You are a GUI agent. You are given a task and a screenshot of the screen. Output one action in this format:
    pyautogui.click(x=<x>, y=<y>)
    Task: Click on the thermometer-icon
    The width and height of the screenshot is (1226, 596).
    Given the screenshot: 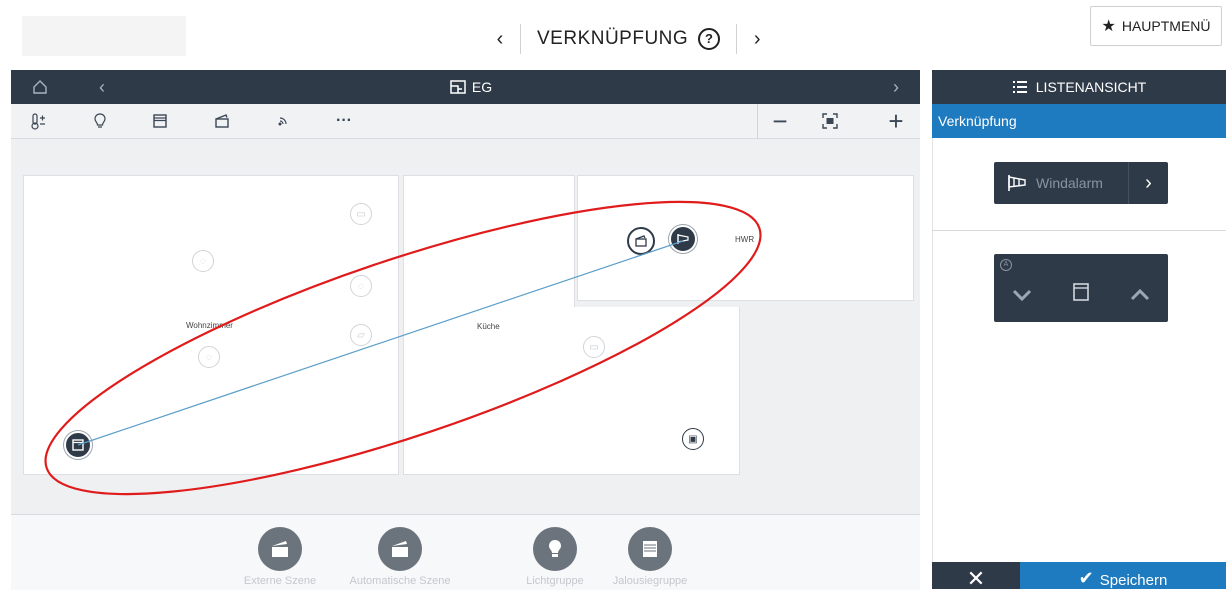 What is the action you would take?
    pyautogui.click(x=38, y=121)
    